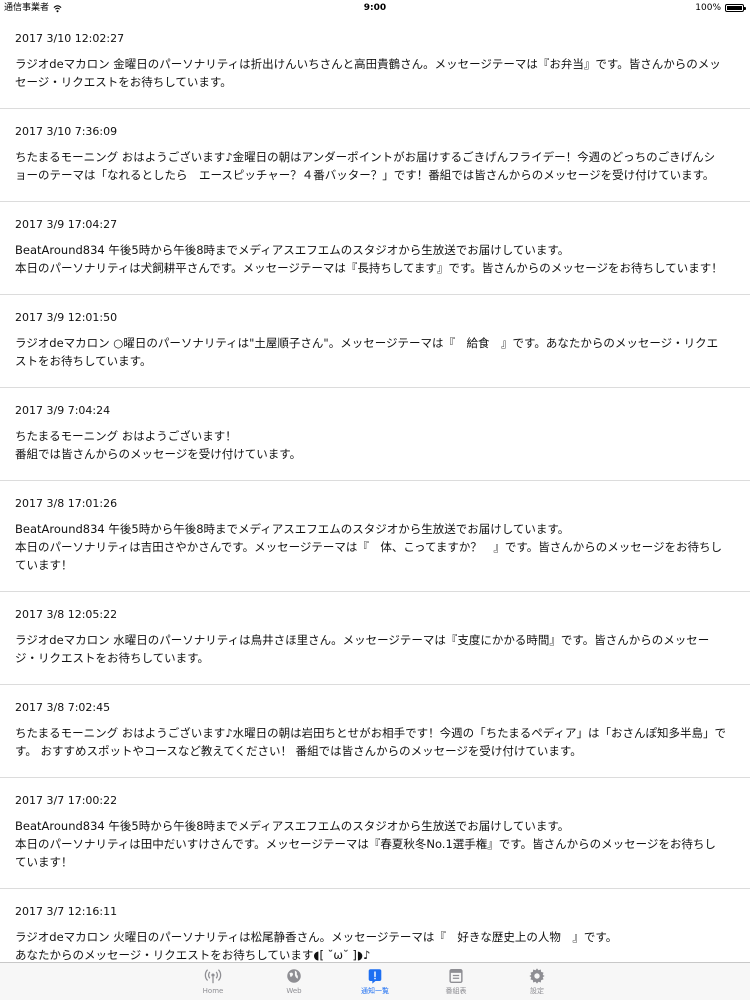 The width and height of the screenshot is (750, 1000). Describe the element at coordinates (63, 707) in the screenshot. I see `notification-timestamp: 2017 3/8 7:02:45` at that location.